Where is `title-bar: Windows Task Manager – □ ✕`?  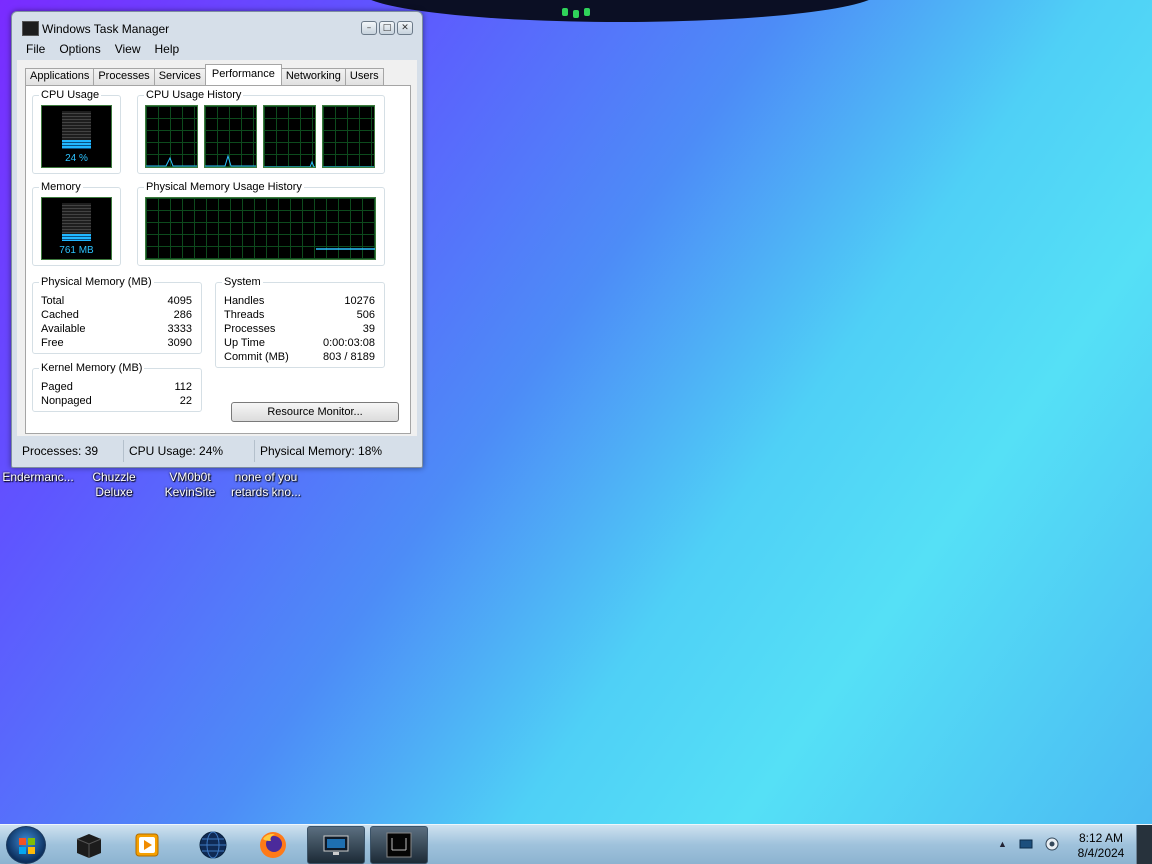
title-bar: Windows Task Manager – □ ✕ is located at coordinates (217, 27).